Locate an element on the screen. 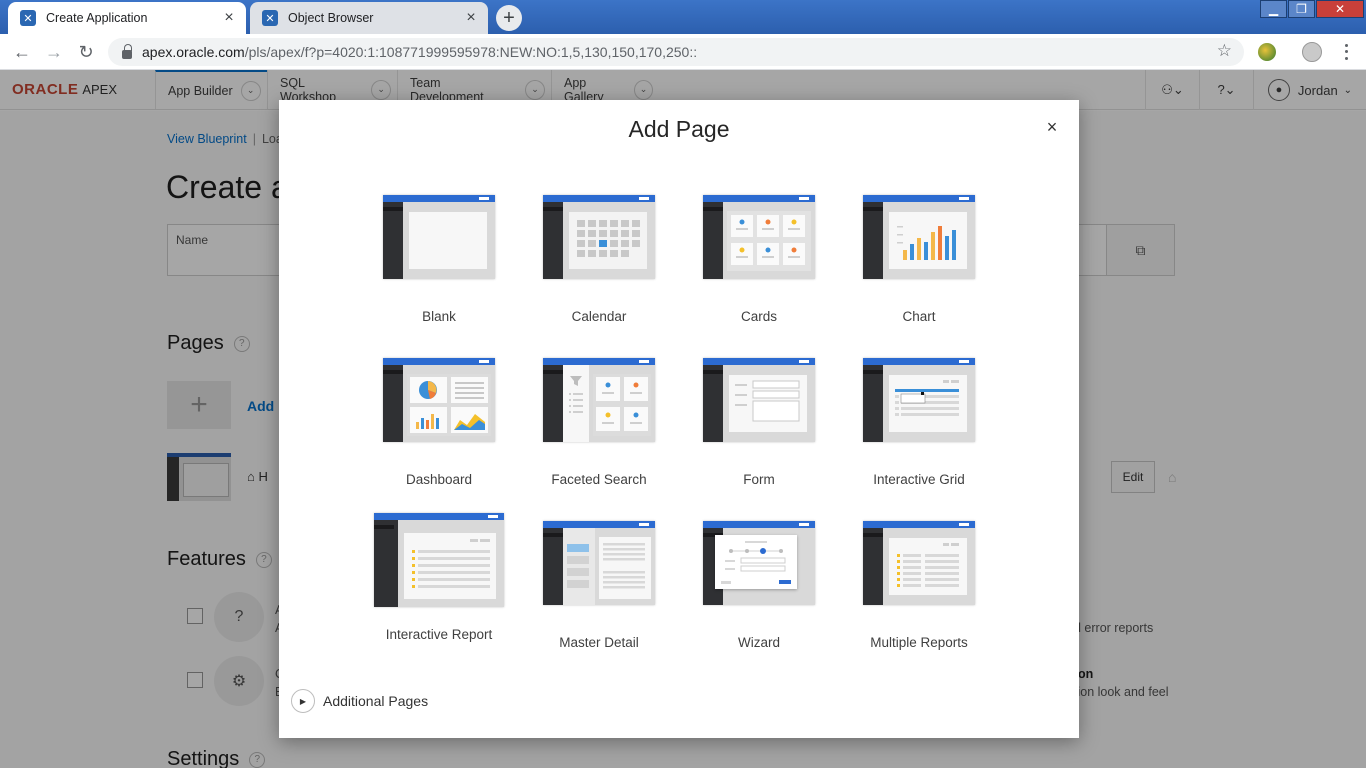  tile-master-detail: Master Detail is located at coordinates (599, 591).